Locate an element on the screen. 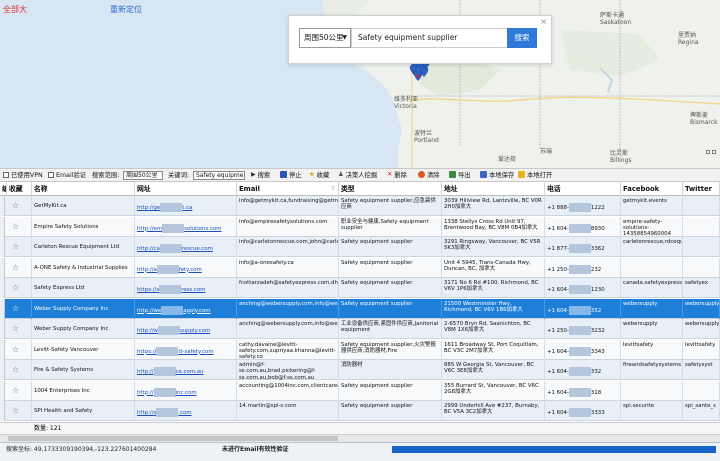  cell-url: https://s ress.com is located at coordinates (186, 288).